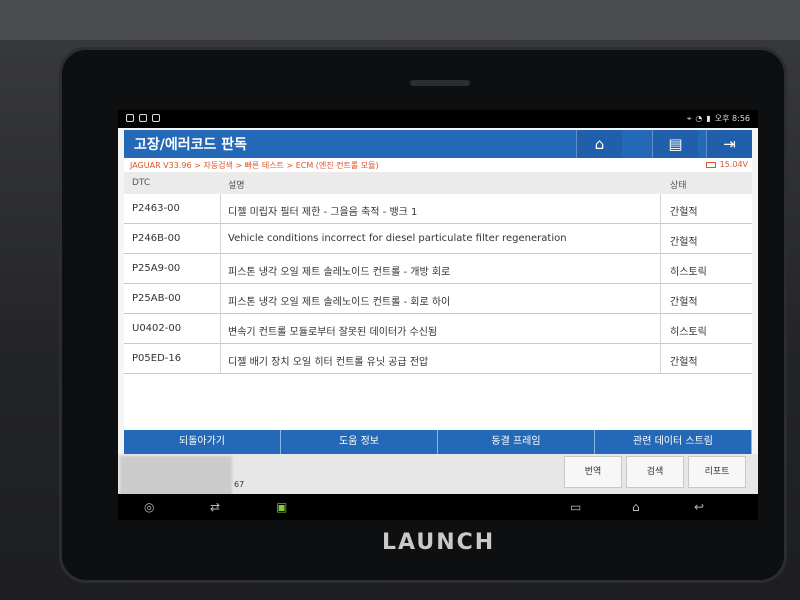  I want to click on report-button: 리포트, so click(717, 472).